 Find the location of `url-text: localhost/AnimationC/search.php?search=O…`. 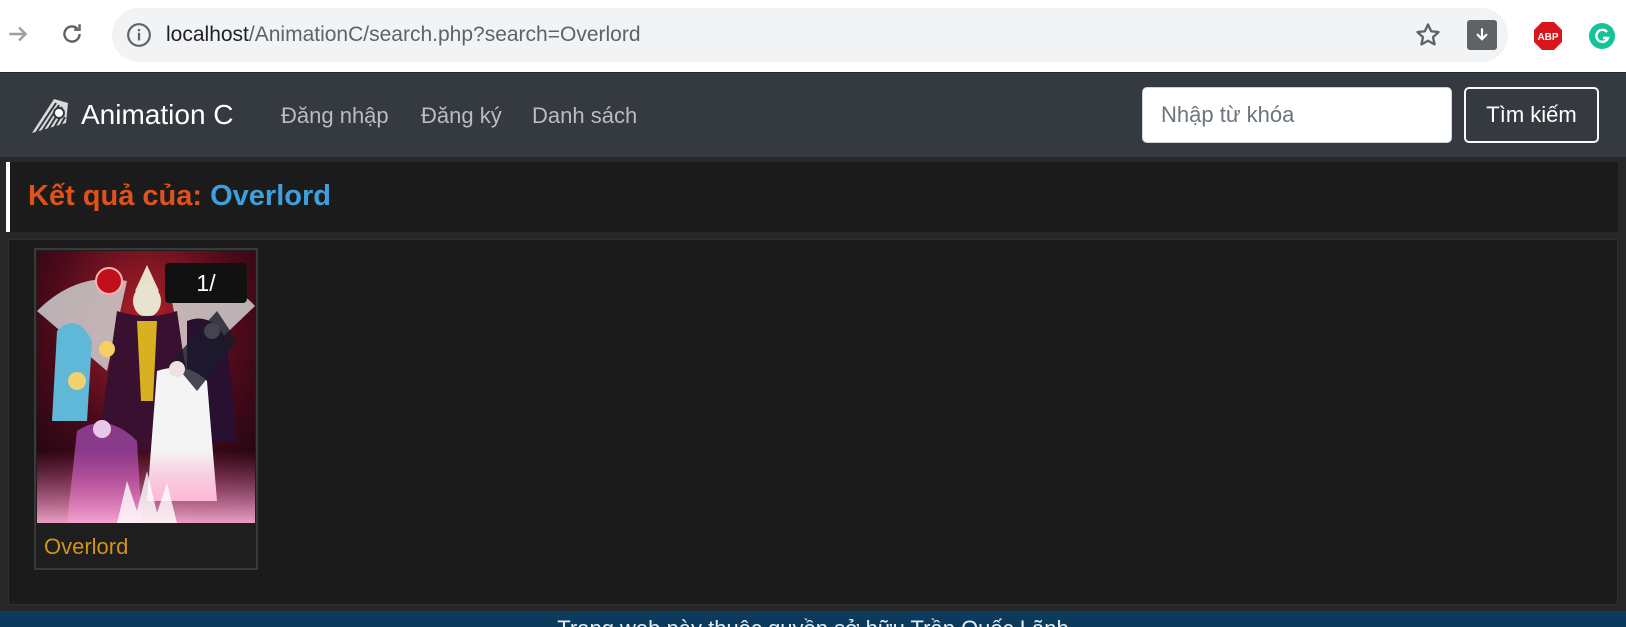

url-text: localhost/AnimationC/search.php?search=O… is located at coordinates (403, 35).